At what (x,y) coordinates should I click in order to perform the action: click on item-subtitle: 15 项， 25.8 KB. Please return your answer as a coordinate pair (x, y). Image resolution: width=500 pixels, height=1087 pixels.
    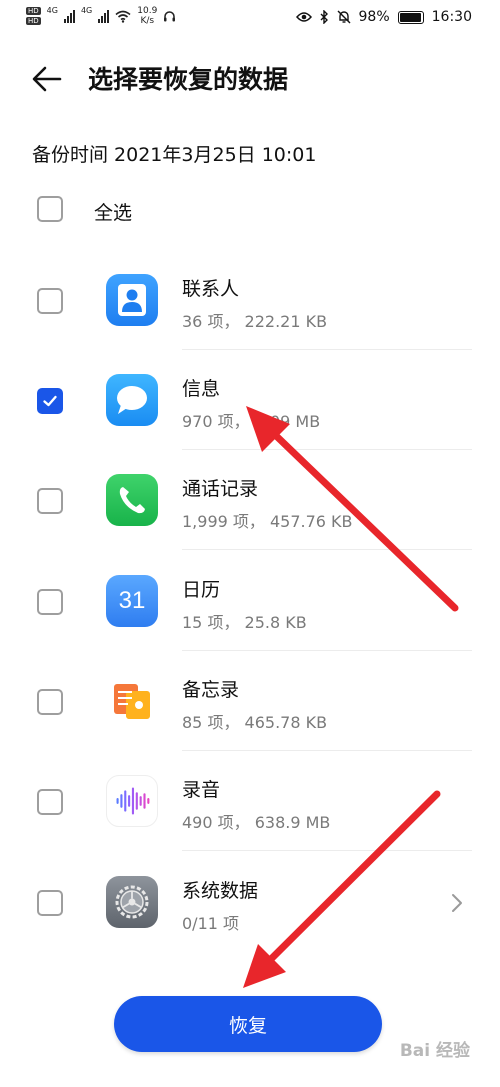
    Looking at the image, I should click on (244, 622).